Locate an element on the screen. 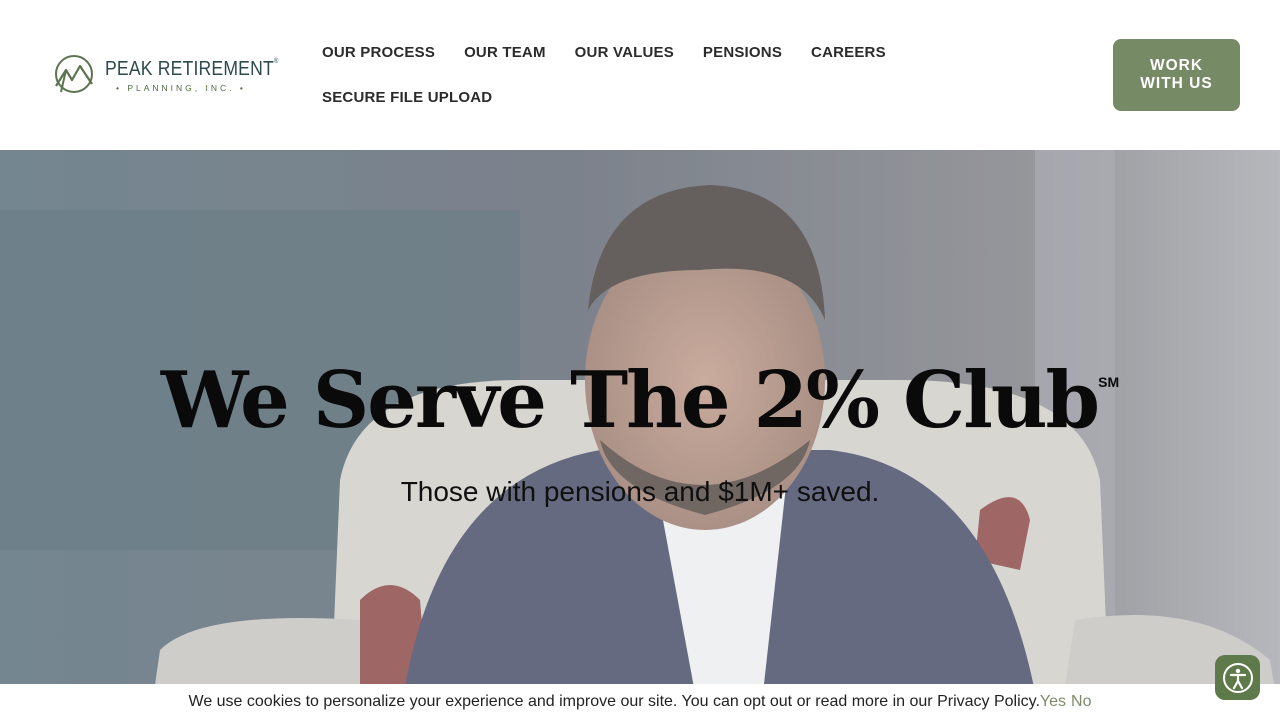 The width and height of the screenshot is (1280, 720). accessibility-icon is located at coordinates (1237, 677).